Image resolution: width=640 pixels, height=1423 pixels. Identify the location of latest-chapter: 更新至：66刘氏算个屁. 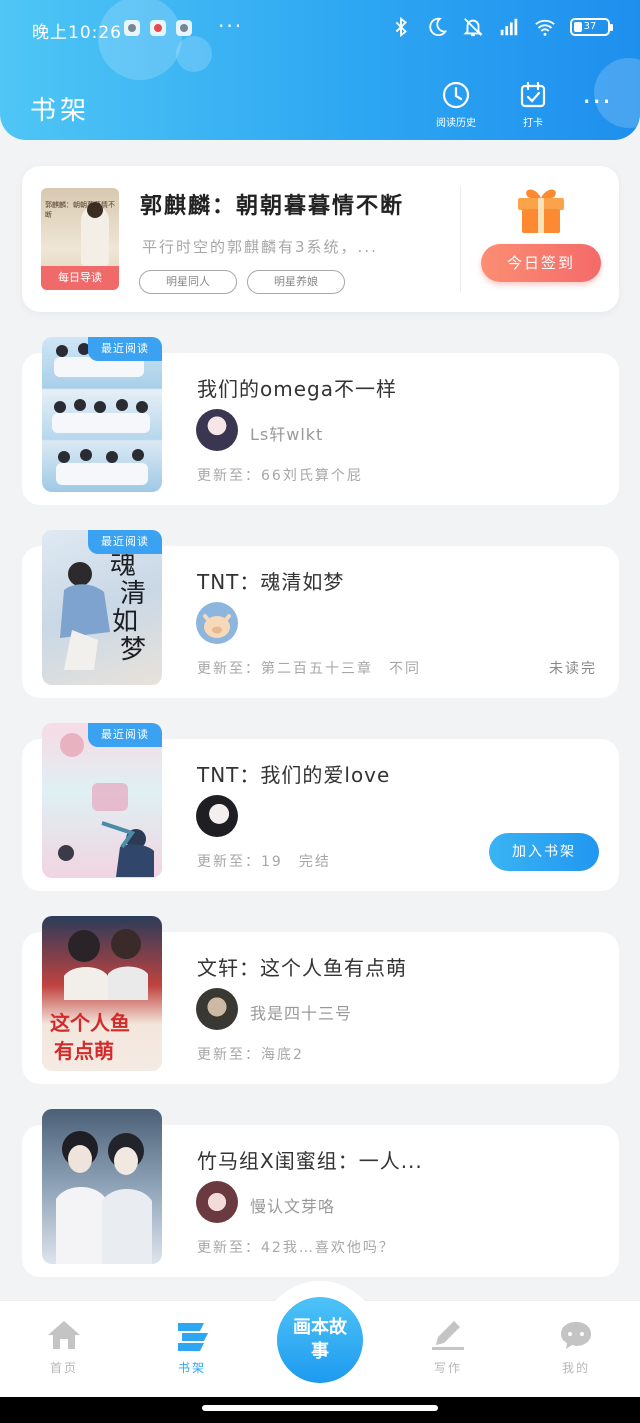
(280, 476).